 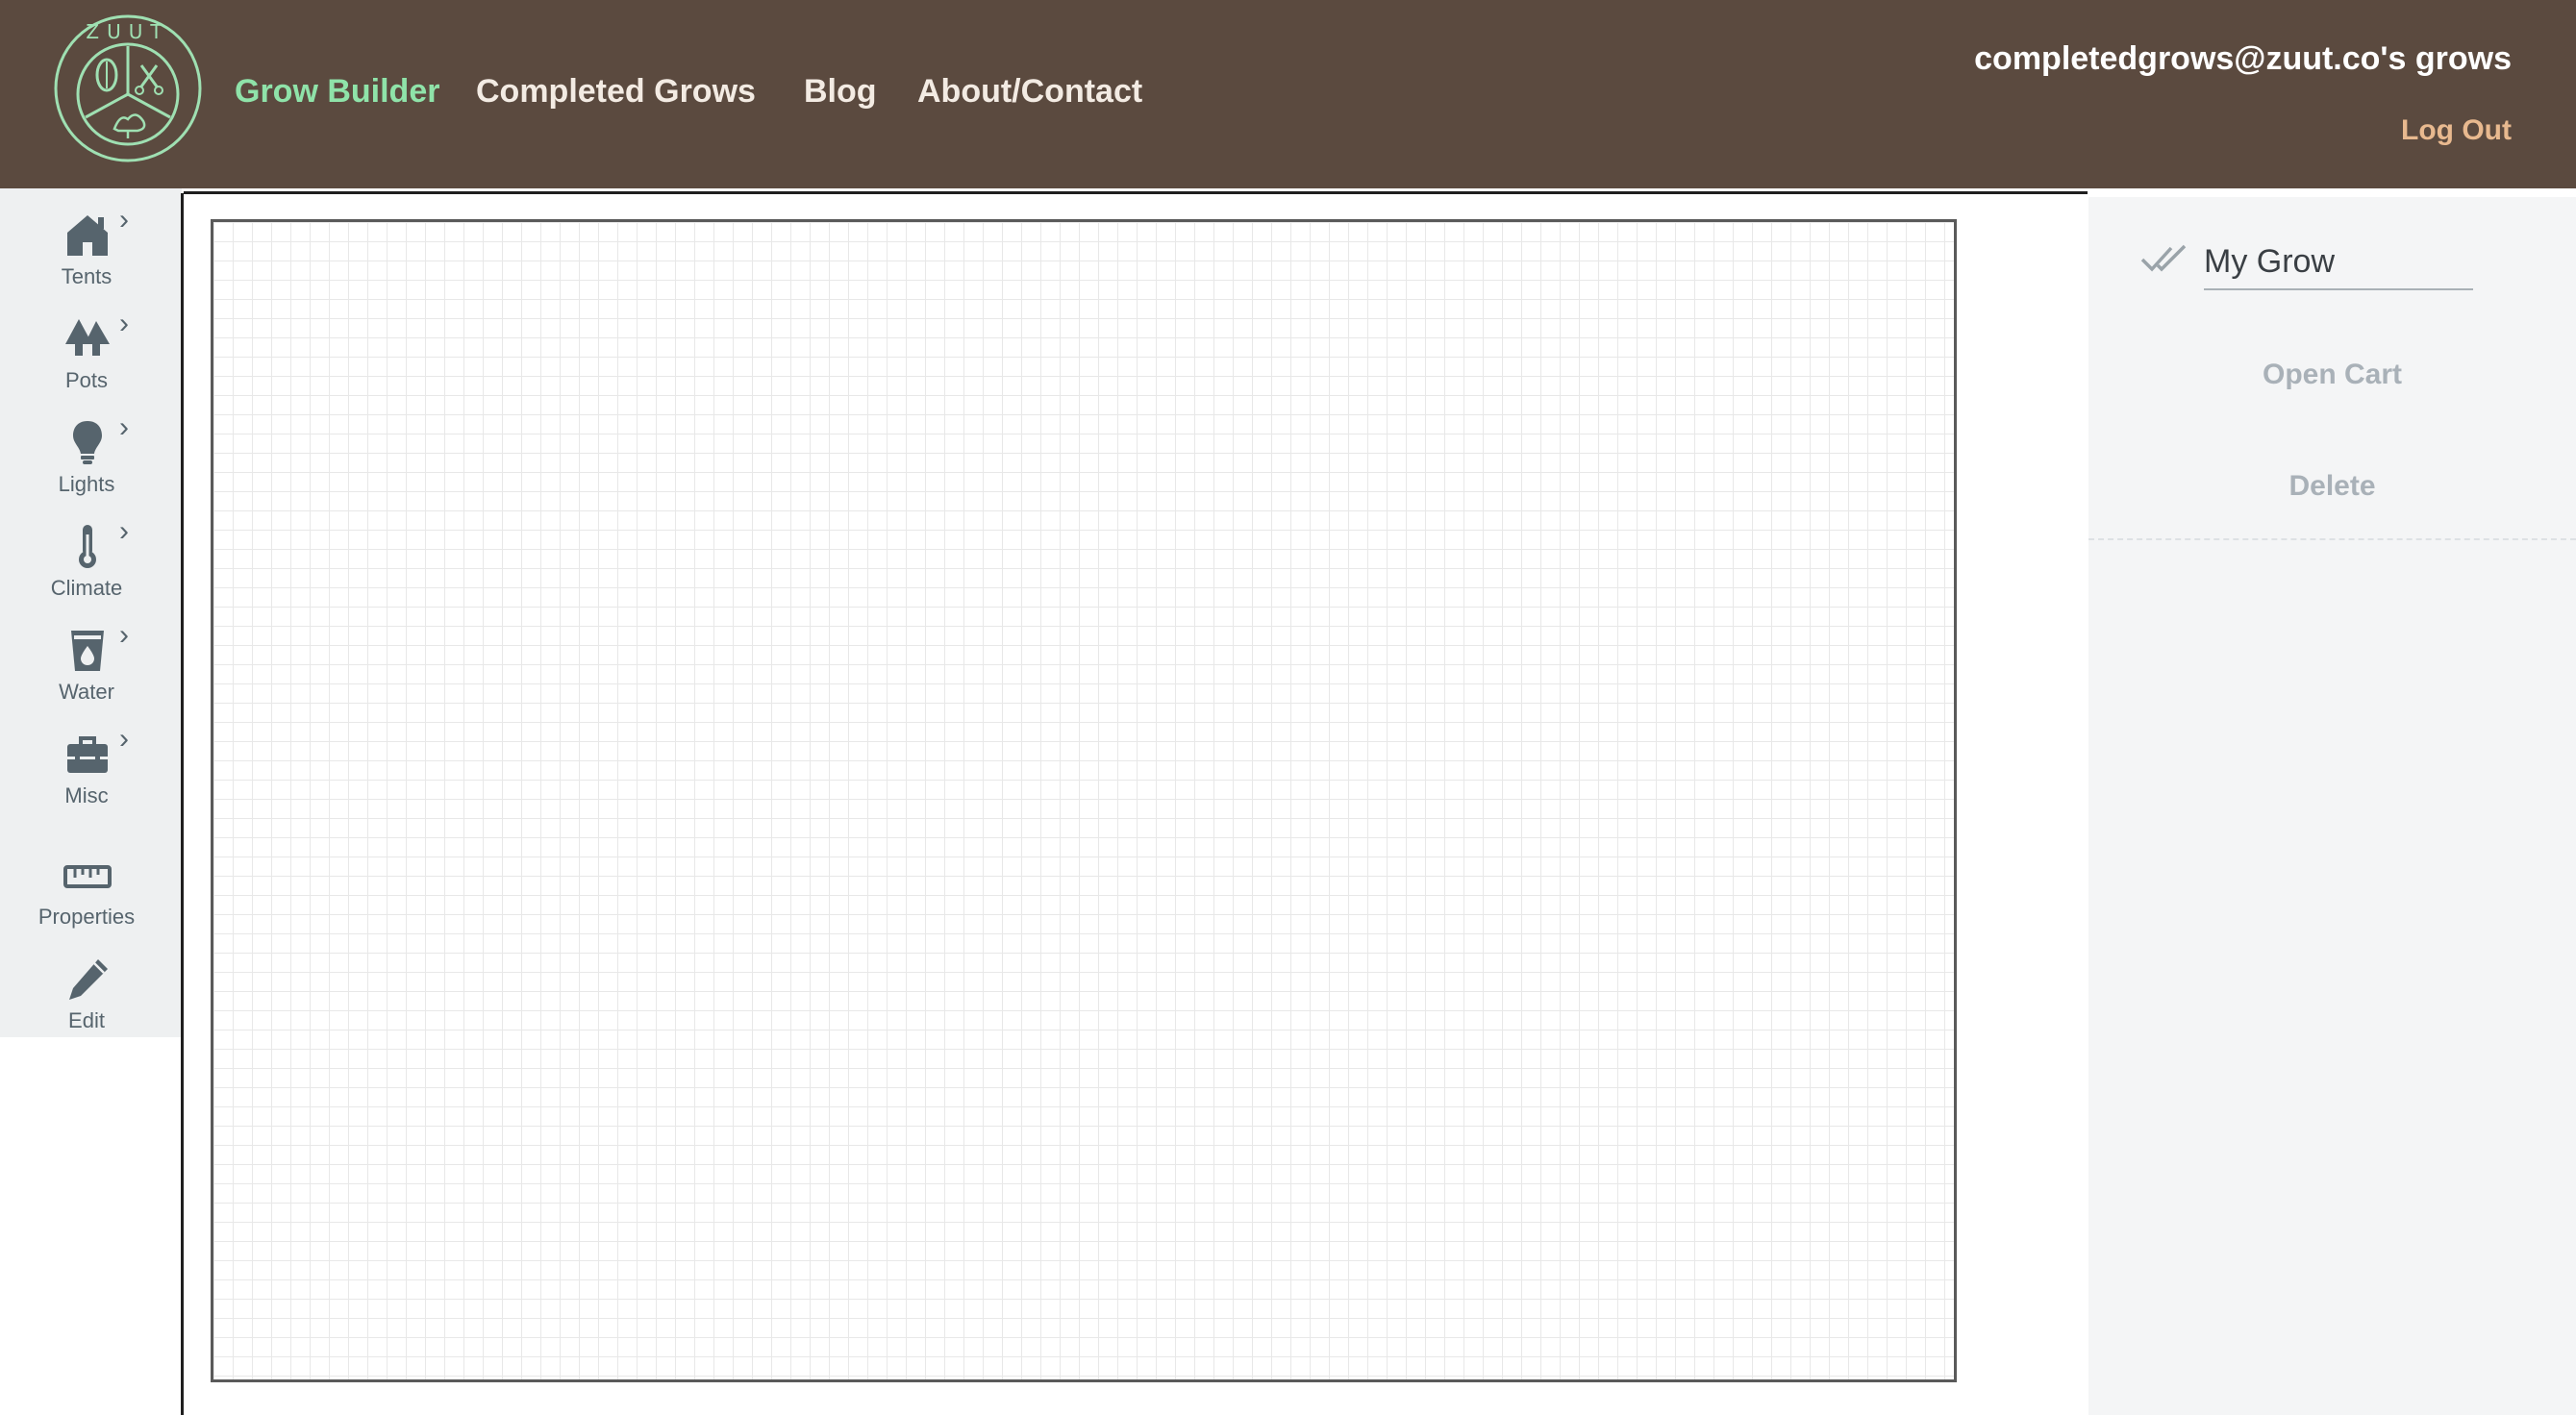 I want to click on sidebar-item-label: Climate, so click(x=86, y=588).